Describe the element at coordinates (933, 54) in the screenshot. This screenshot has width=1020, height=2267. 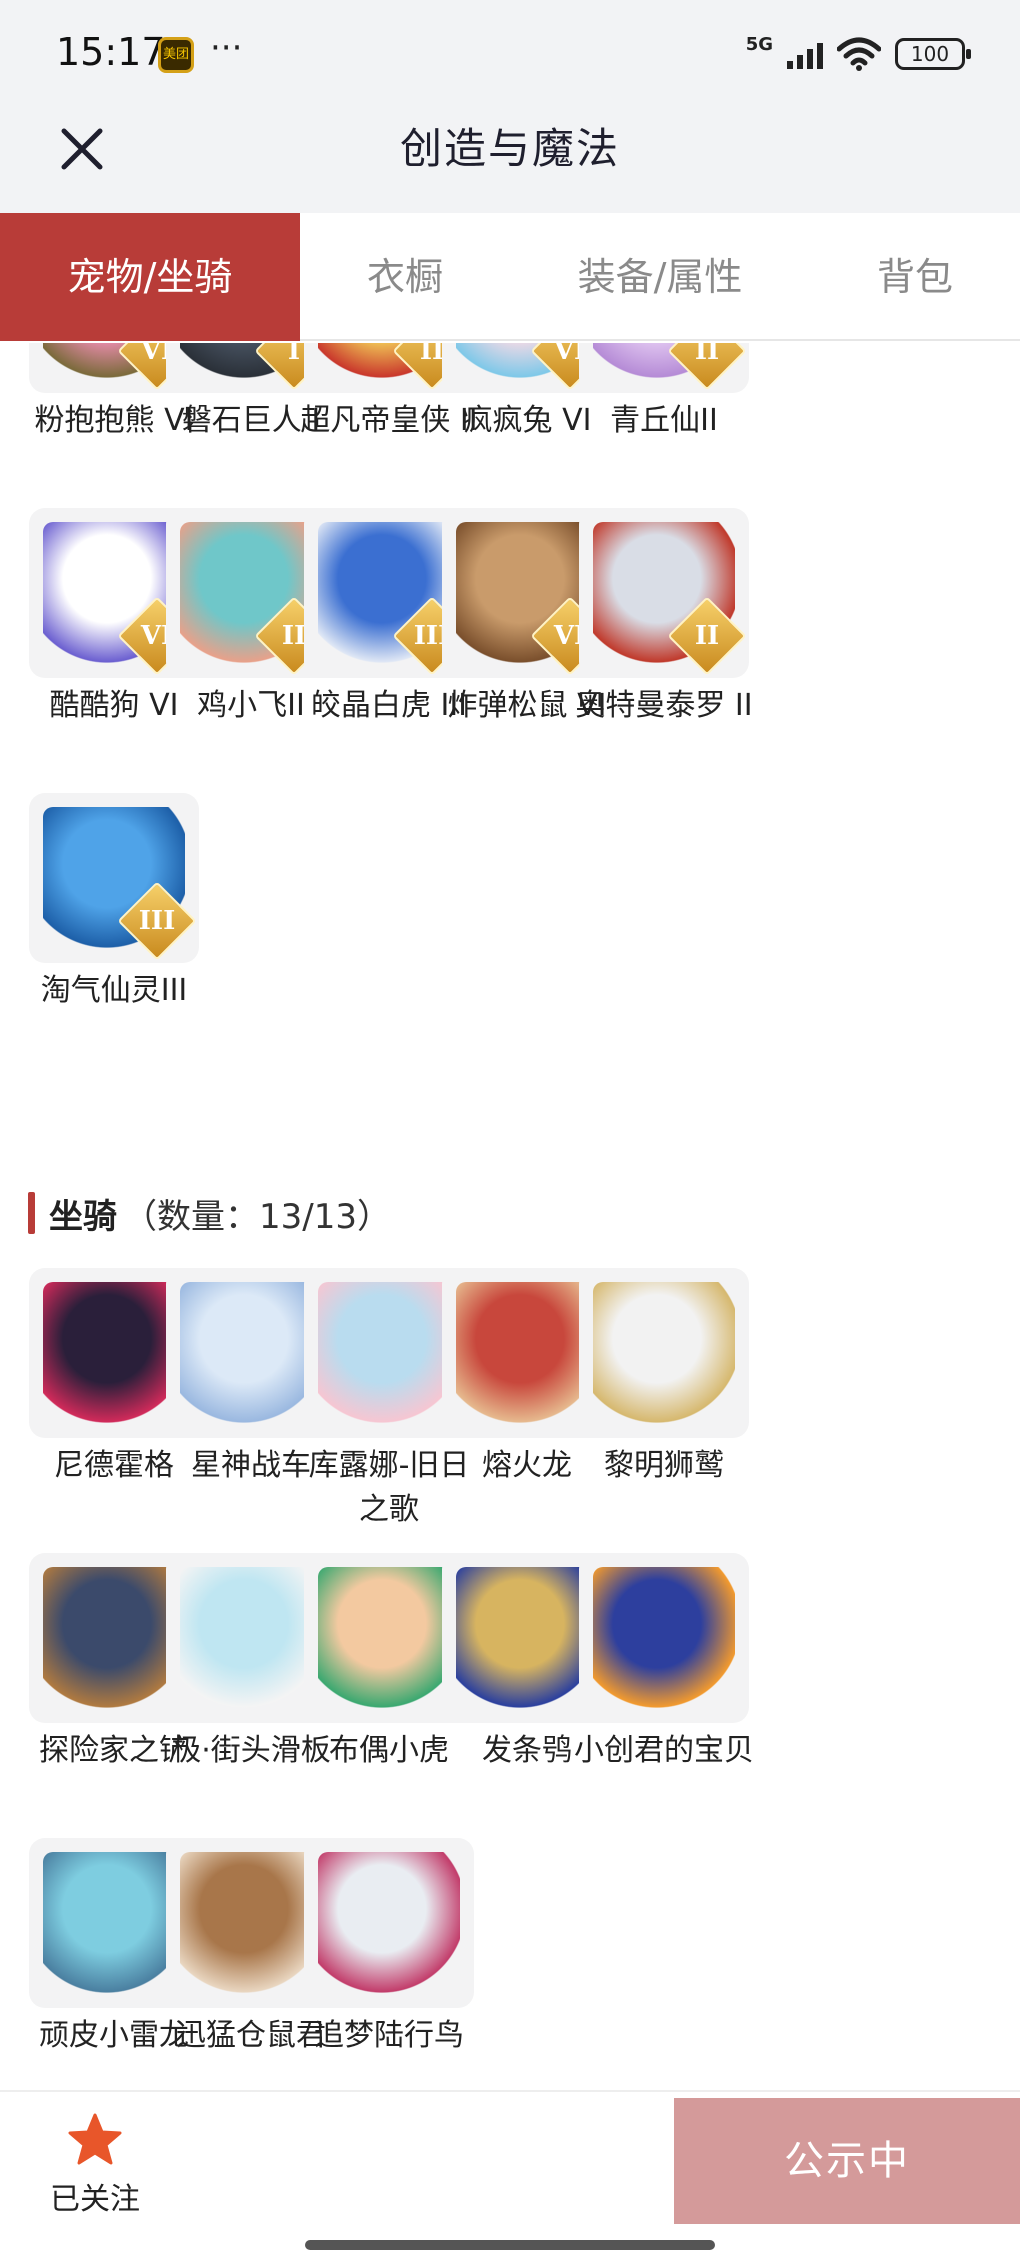
I see `battery-icon: 100` at that location.